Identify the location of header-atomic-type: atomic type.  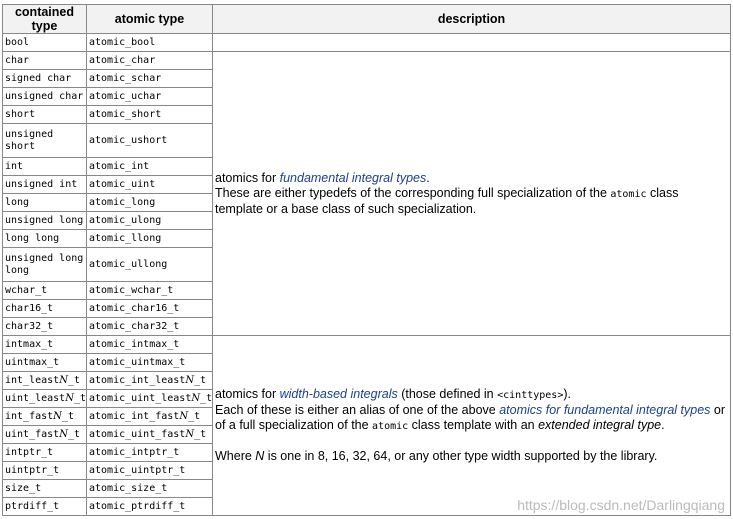
(149, 19).